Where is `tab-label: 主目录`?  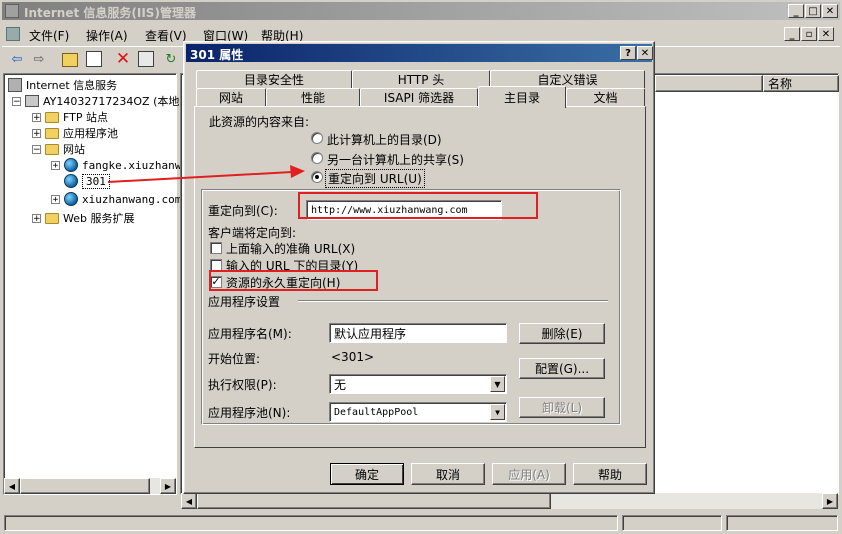
tab-label: 主目录 is located at coordinates (521, 98).